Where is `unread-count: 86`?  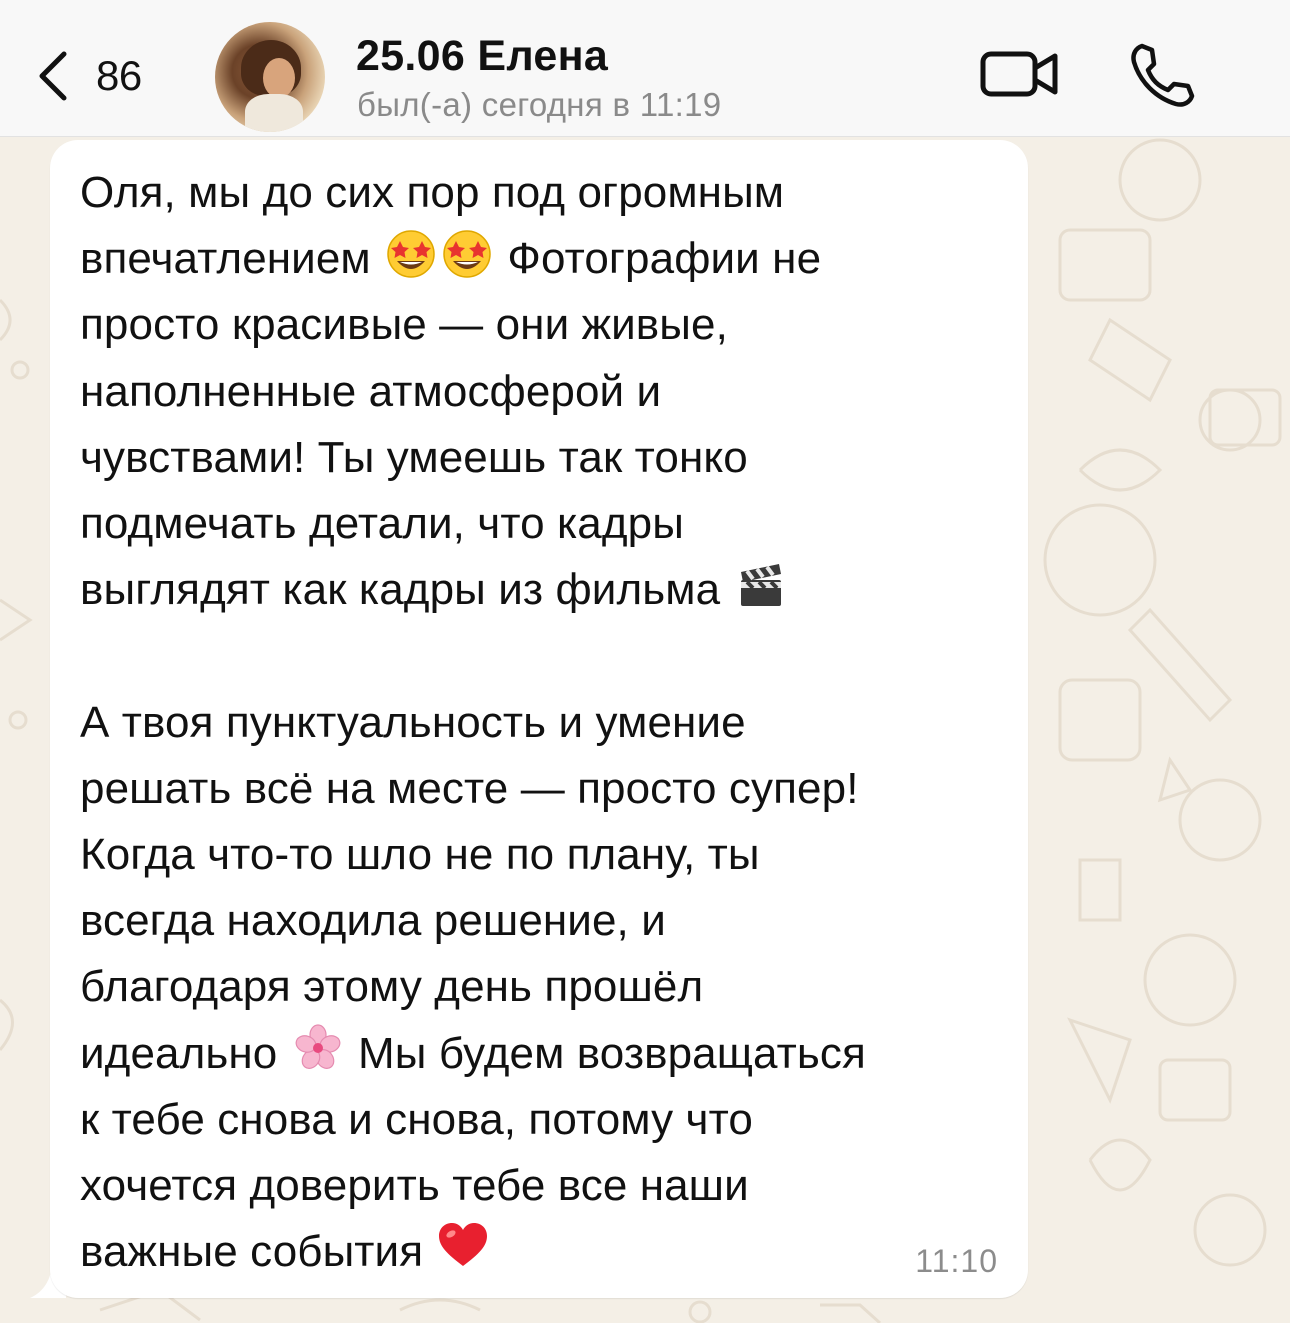
unread-count: 86 is located at coordinates (119, 75).